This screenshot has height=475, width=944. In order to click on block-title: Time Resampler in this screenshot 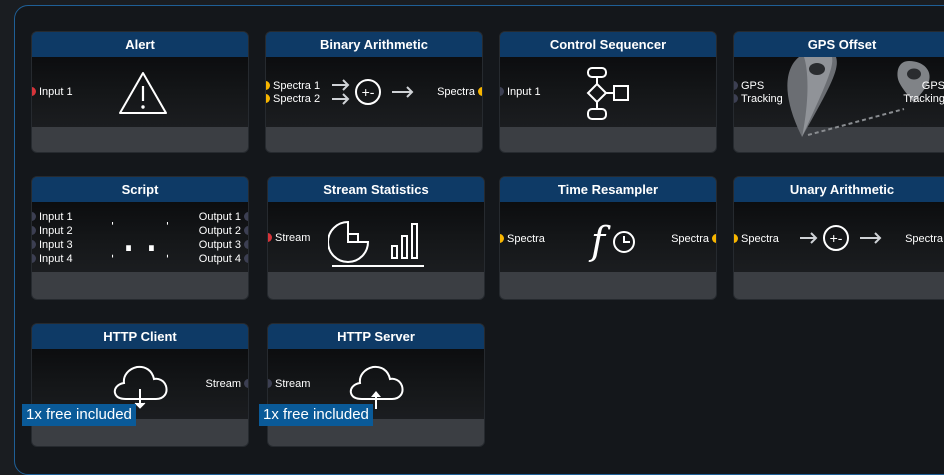, I will do `click(608, 189)`.